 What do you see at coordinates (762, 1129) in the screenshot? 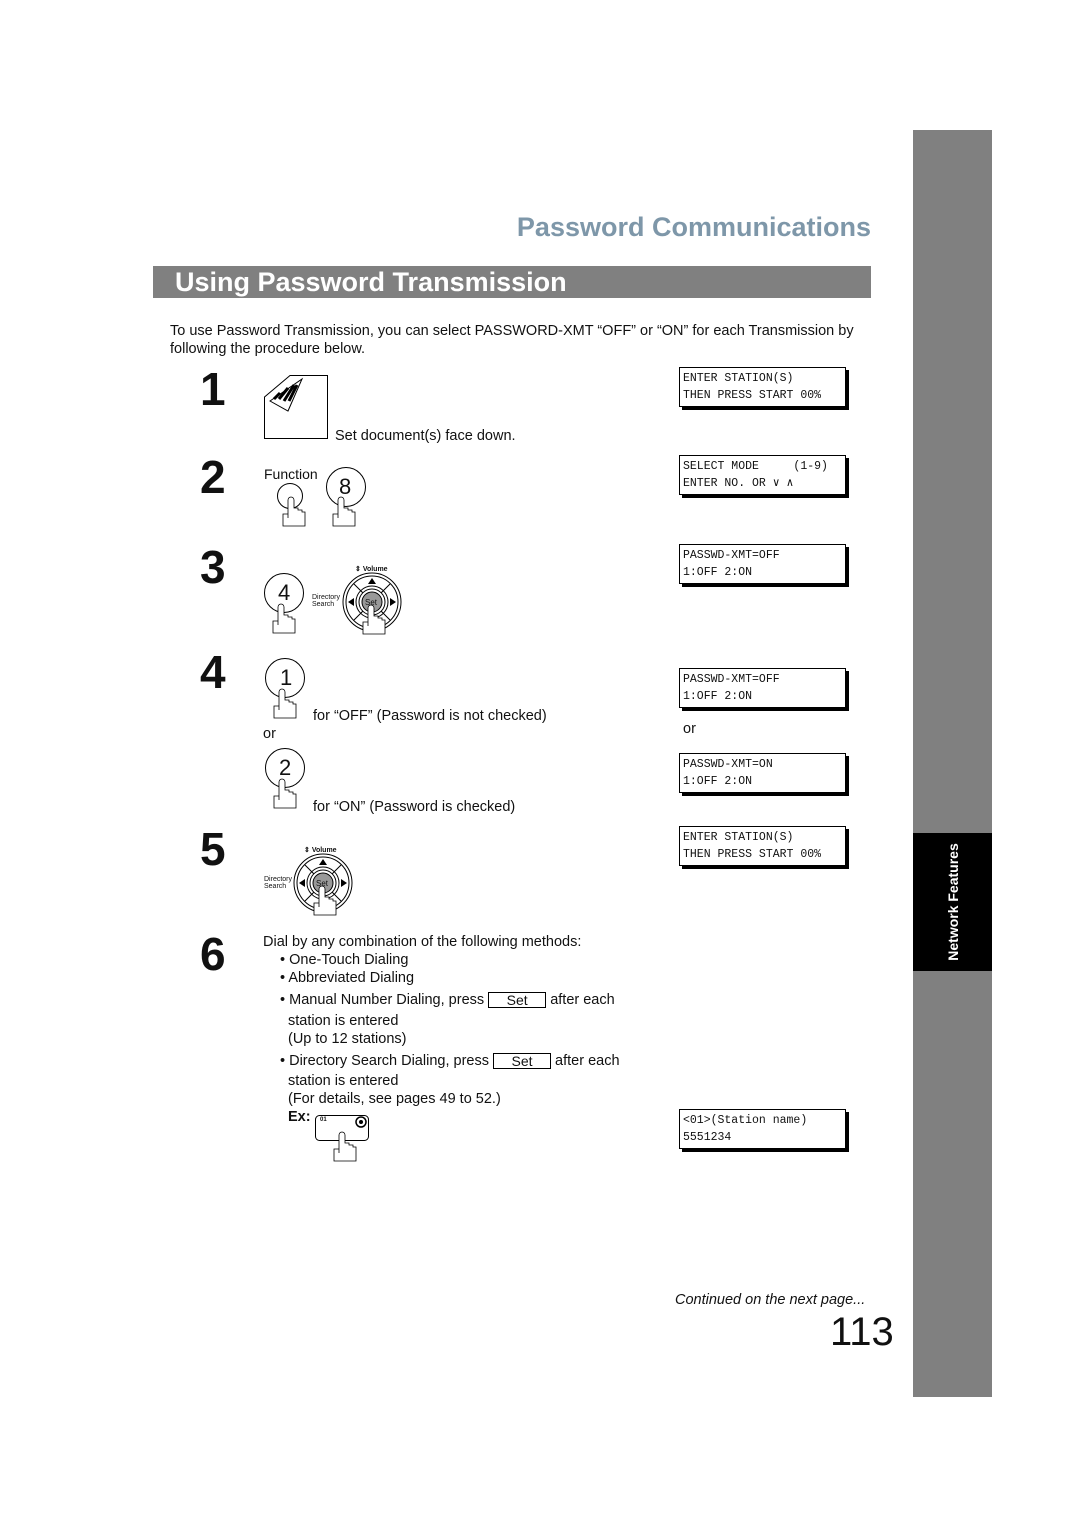
I see `lcd-display: <01>(Station name) 5551234` at bounding box center [762, 1129].